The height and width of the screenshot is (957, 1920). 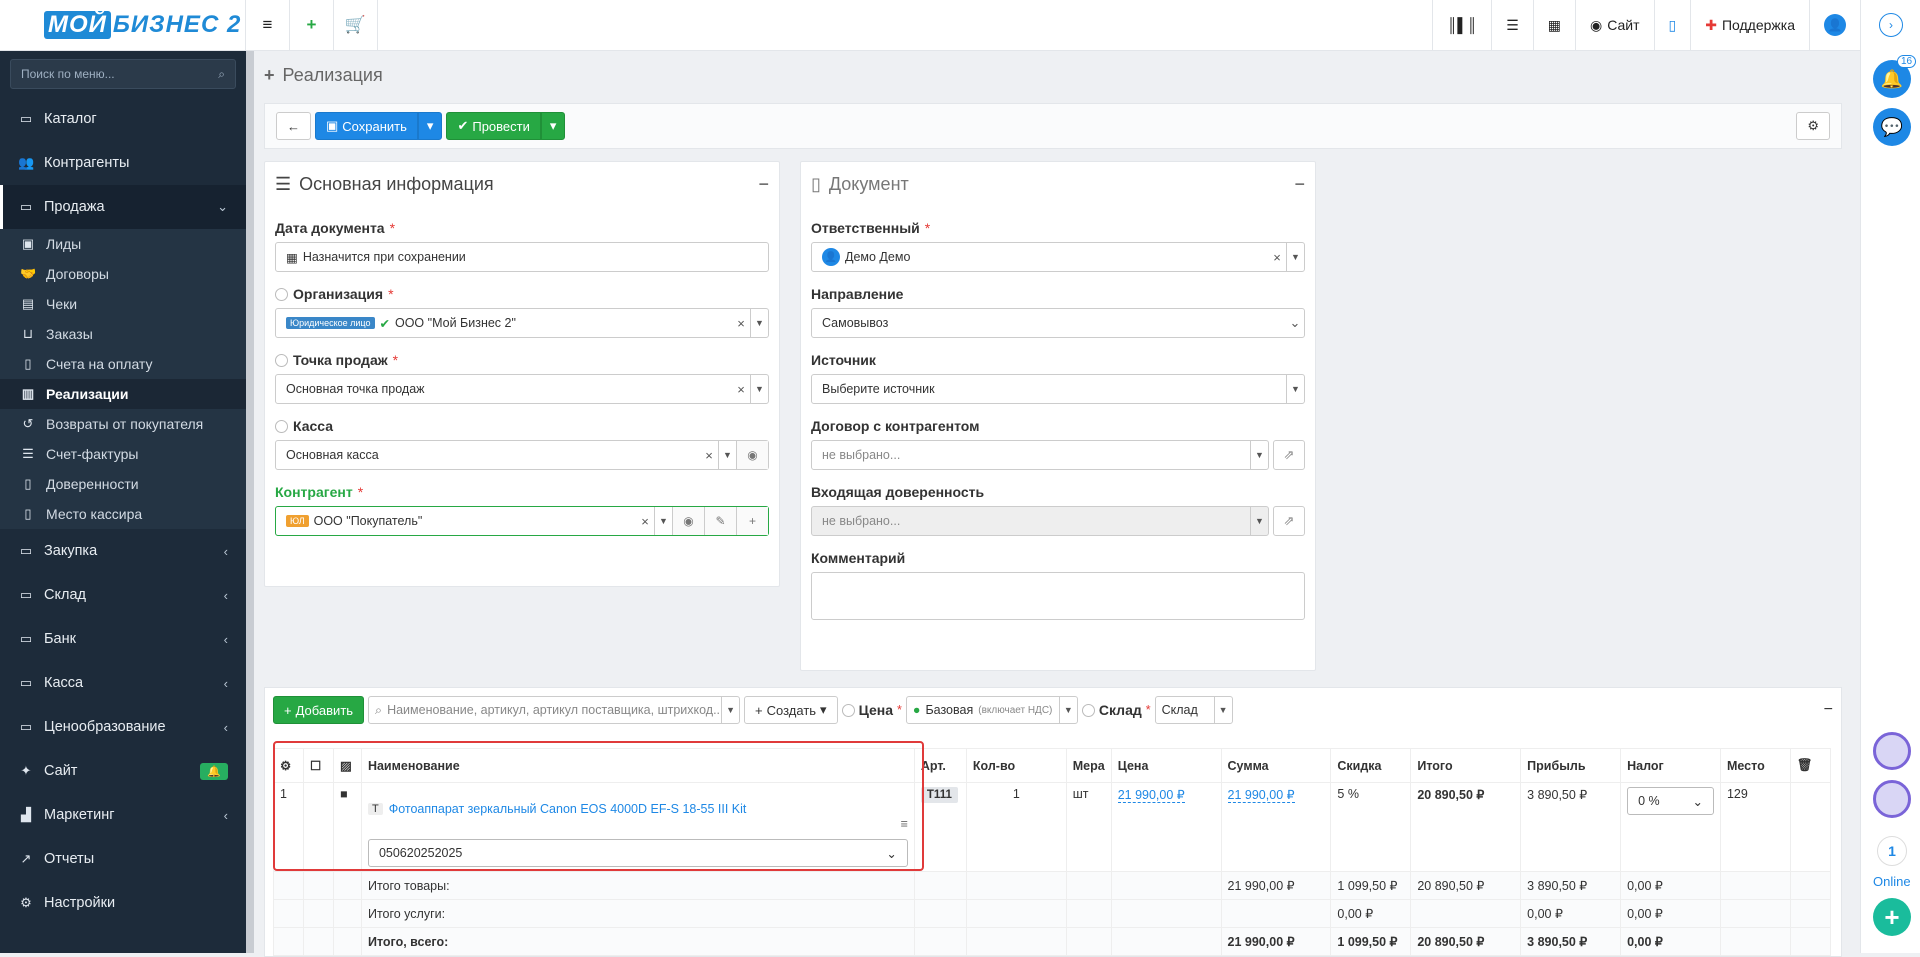 What do you see at coordinates (356, 25) in the screenshot?
I see `cart-icon: 🛒` at bounding box center [356, 25].